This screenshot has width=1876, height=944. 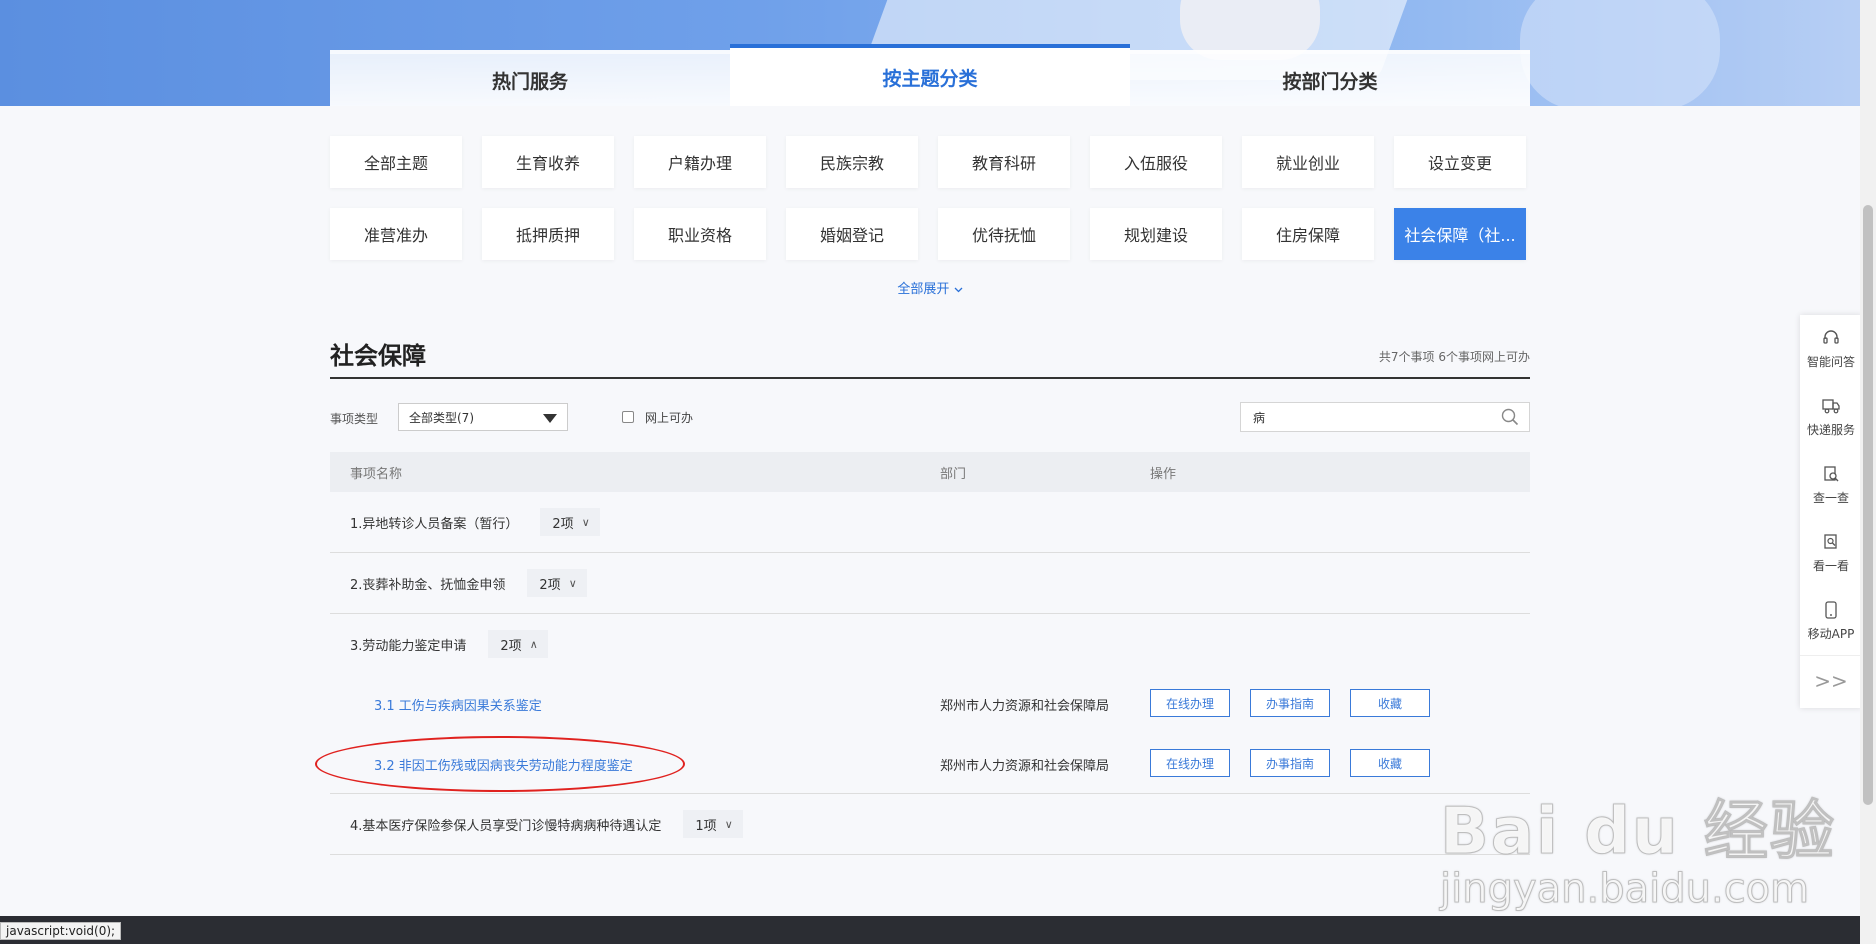 I want to click on float-item-label: 快递服务, so click(x=1830, y=429).